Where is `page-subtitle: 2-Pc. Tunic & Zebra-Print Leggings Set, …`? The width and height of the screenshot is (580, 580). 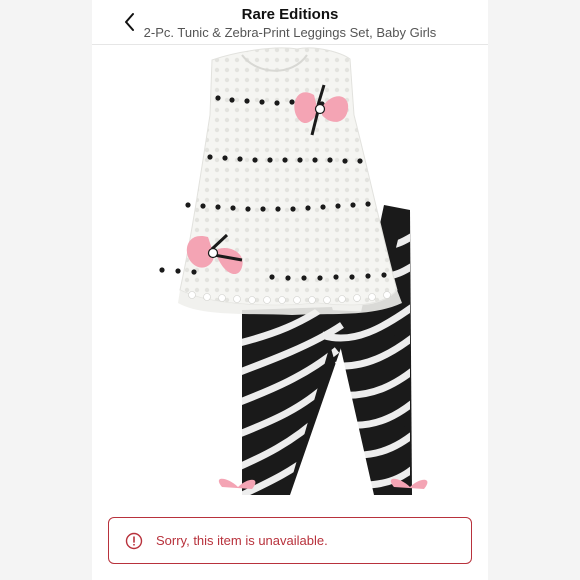 page-subtitle: 2-Pc. Tunic & Zebra-Print Leggings Set, … is located at coordinates (290, 32).